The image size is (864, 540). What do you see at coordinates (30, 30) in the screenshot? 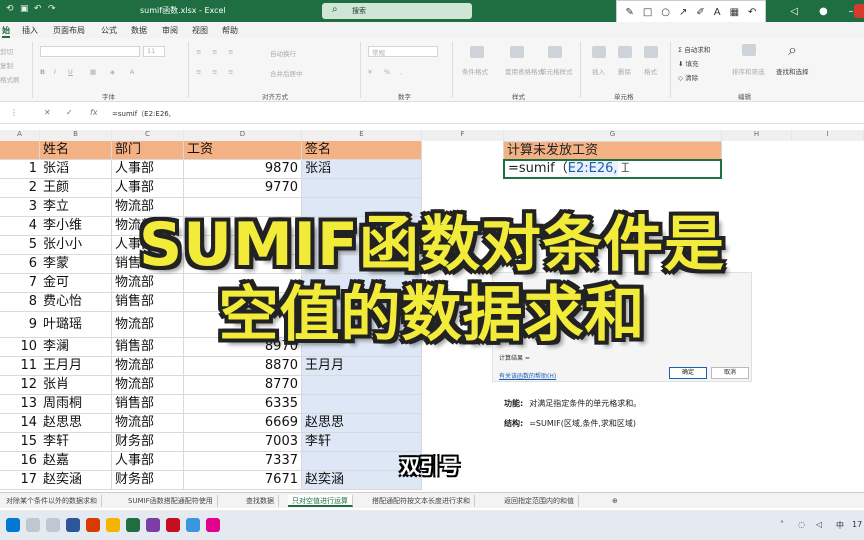
I see `tab-insert: 插入` at bounding box center [30, 30].